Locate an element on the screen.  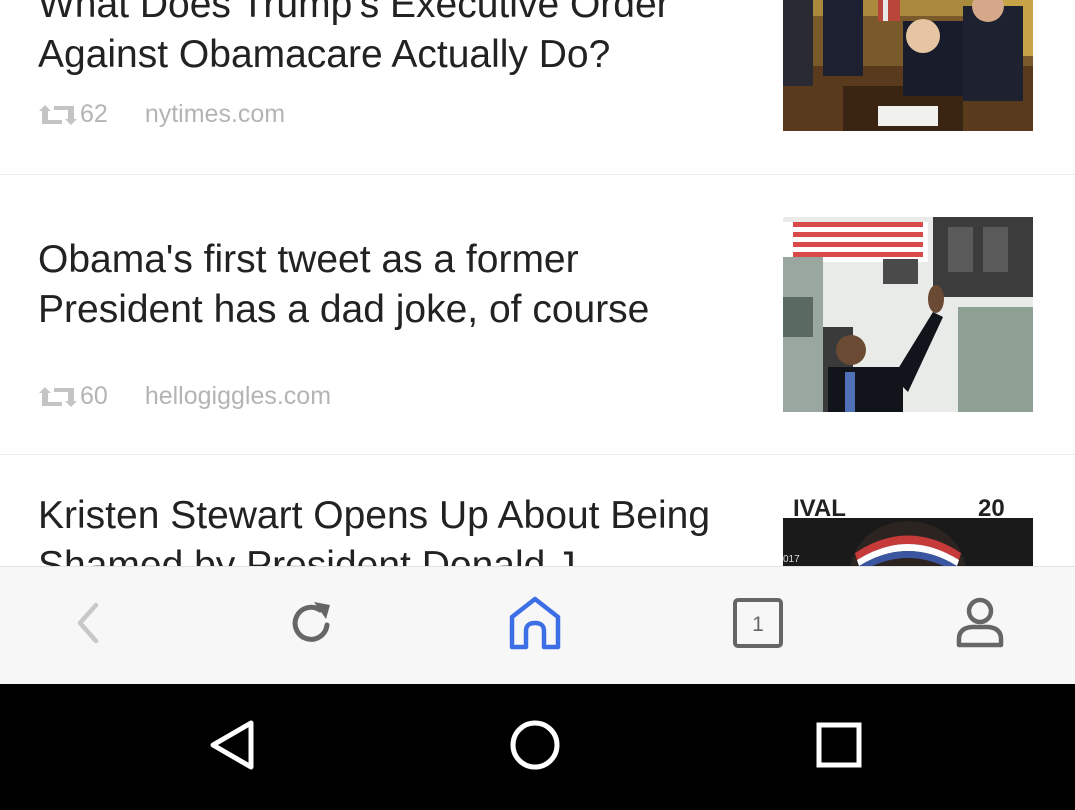
back-icon is located at coordinates (88, 625).